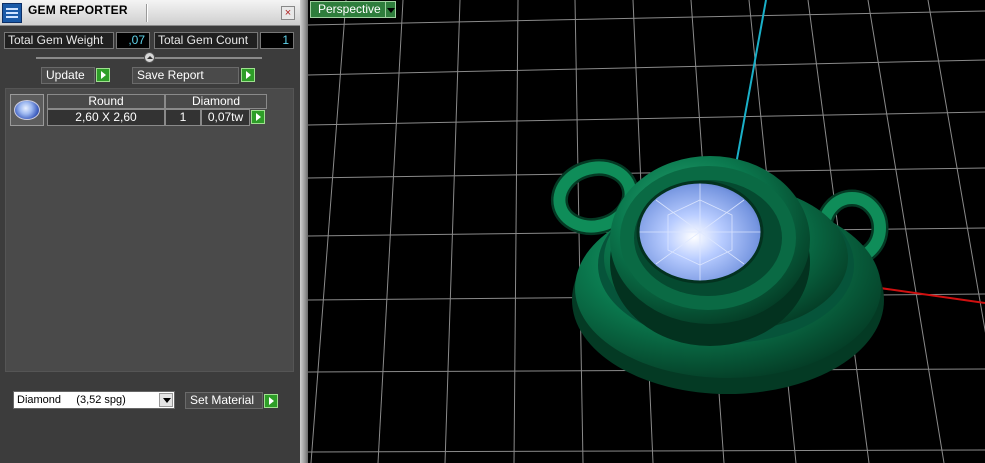 The image size is (985, 463). I want to click on z-axis-line, so click(750, 85).